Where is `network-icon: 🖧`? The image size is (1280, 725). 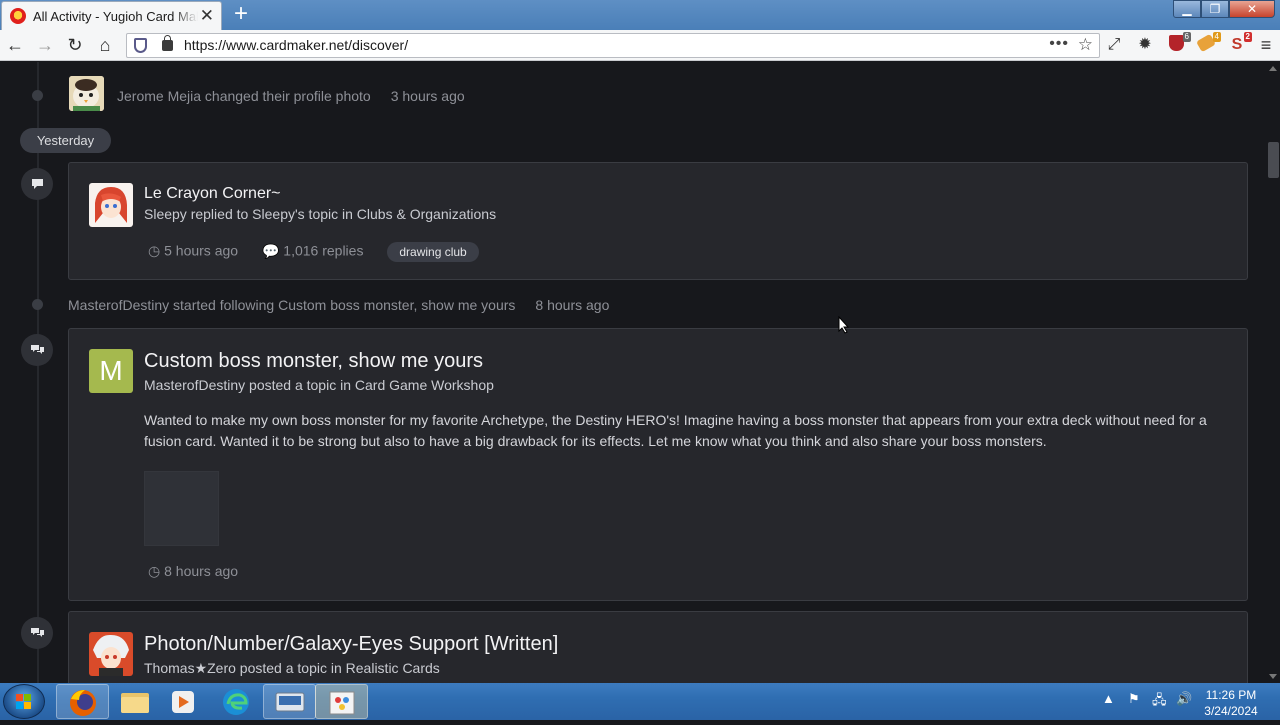 network-icon: 🖧 is located at coordinates (1159, 702).